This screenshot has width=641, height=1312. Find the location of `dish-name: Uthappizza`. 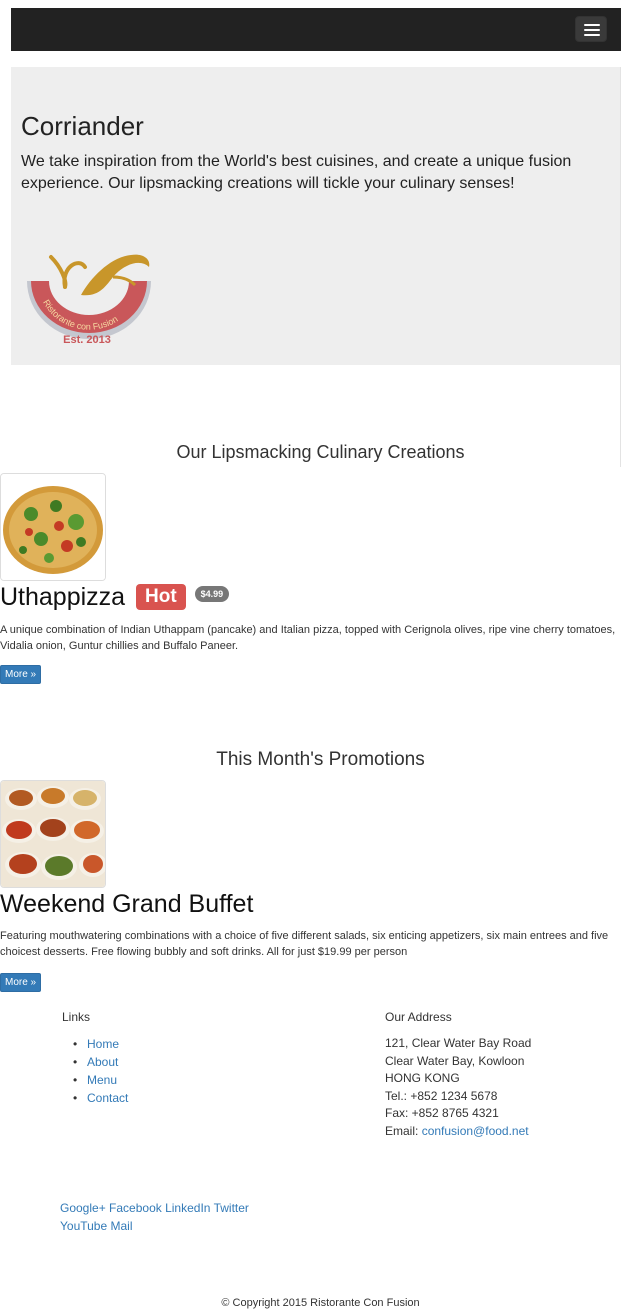

dish-name: Uthappizza is located at coordinates (63, 597).